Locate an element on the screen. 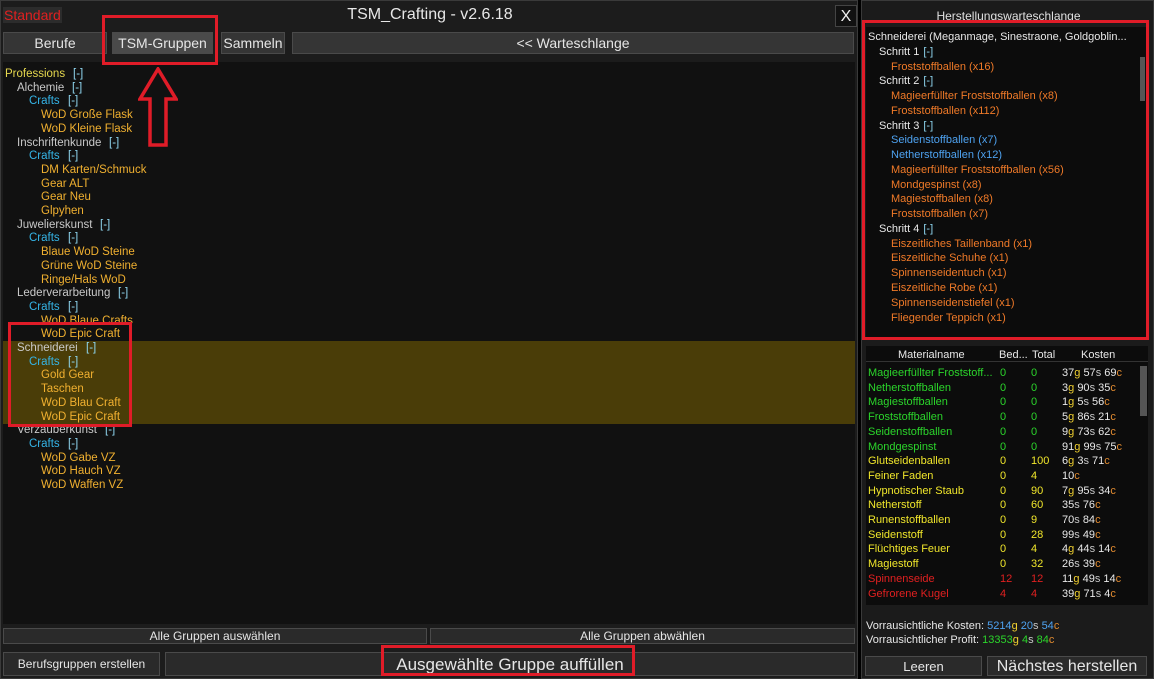  material-row: Magiestoff 0 32 26s 39c is located at coordinates (1007, 564).